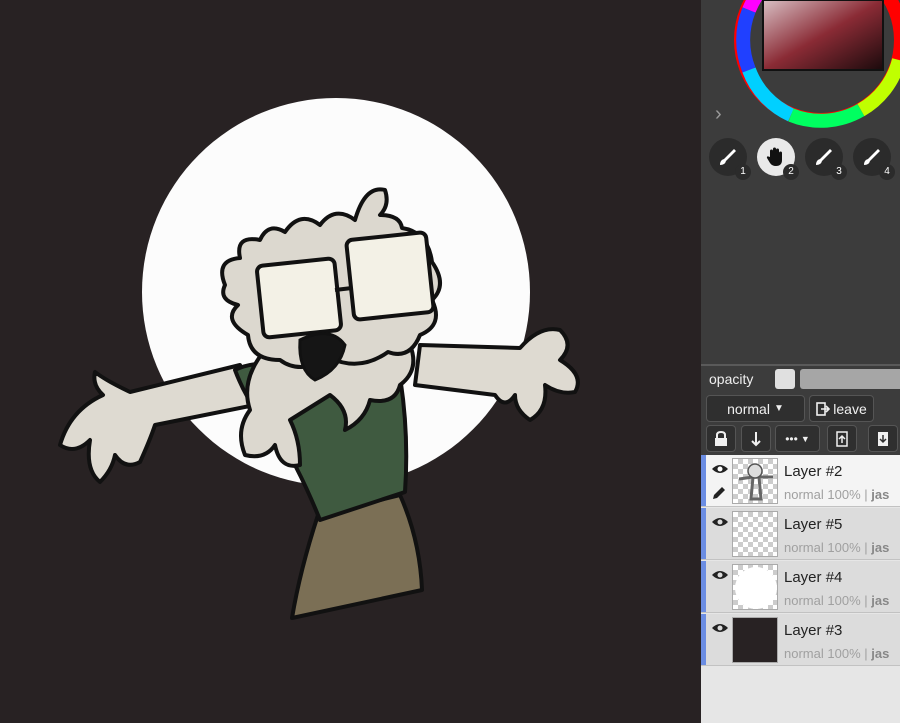 This screenshot has height=723, width=900. I want to click on lock-icon, so click(721, 438).